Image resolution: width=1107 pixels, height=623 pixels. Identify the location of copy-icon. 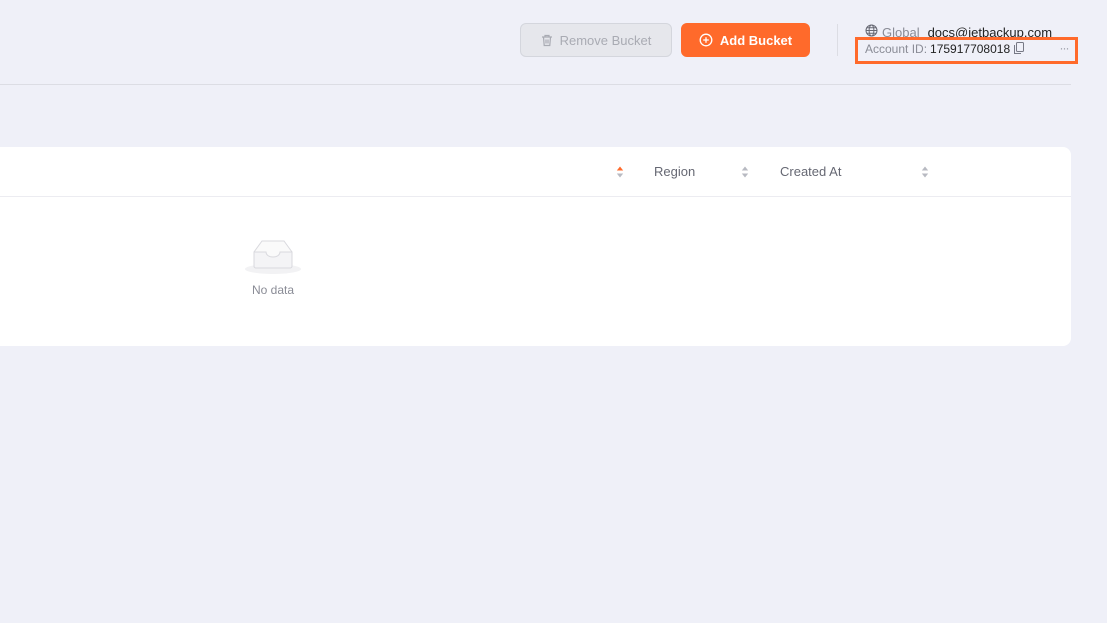
(1019, 49).